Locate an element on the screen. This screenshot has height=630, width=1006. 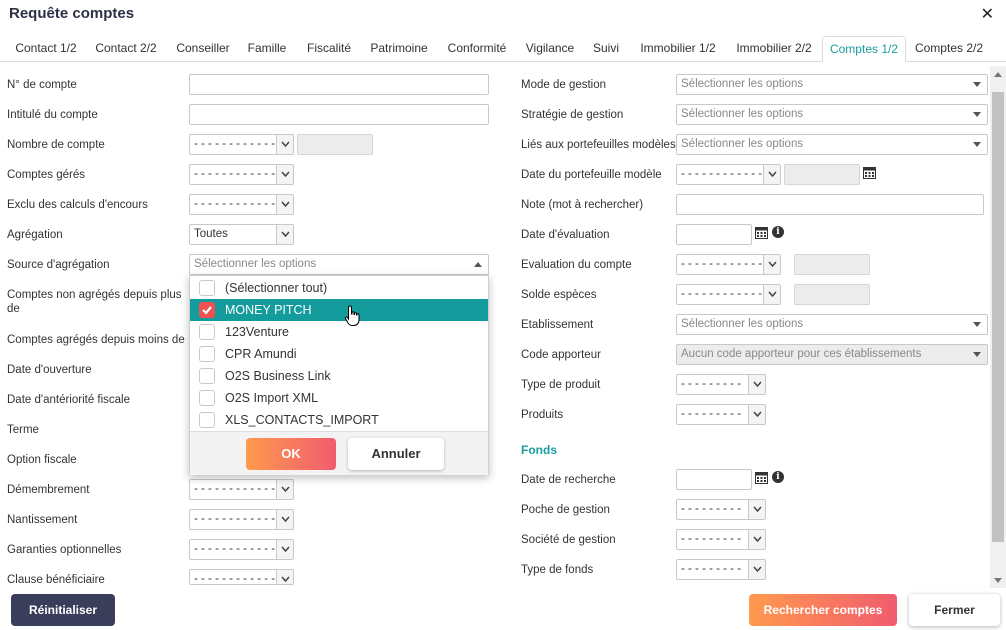
poche-select: - - - - - - - - - is located at coordinates (721, 509).